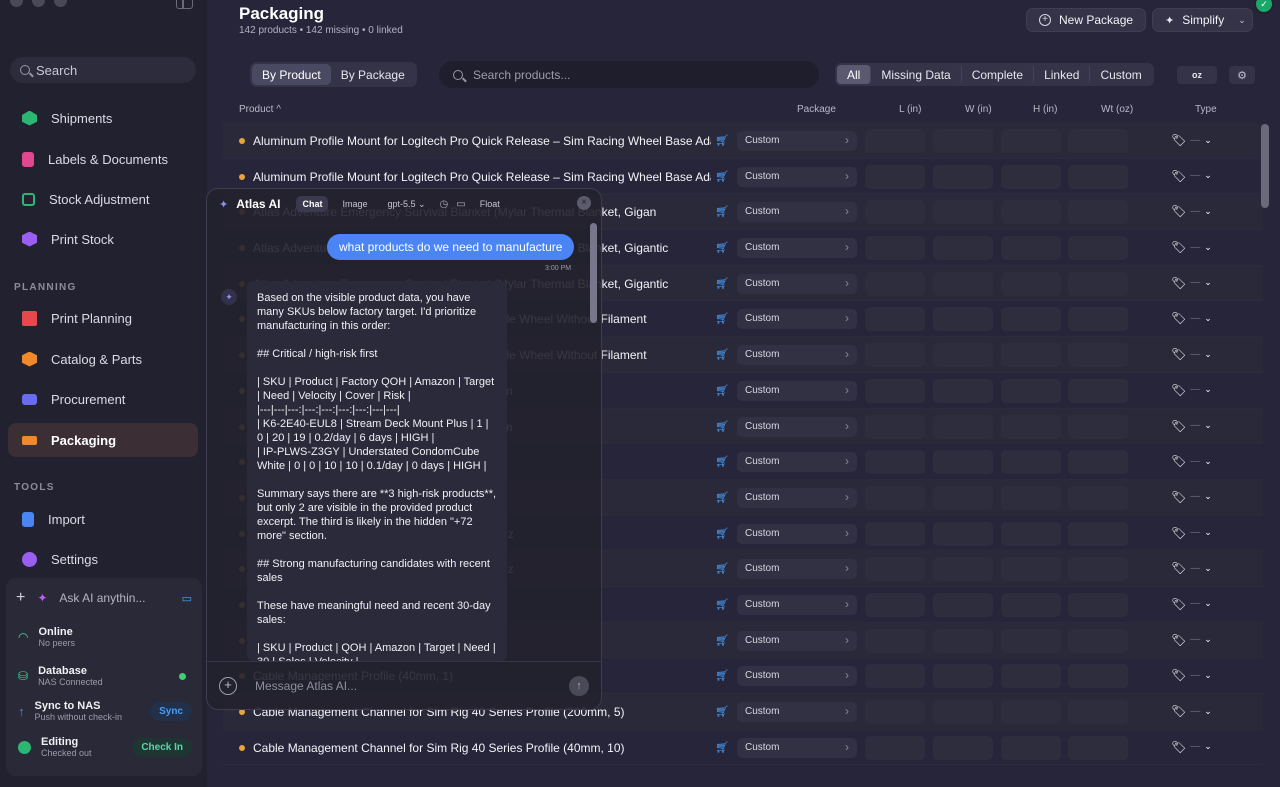 The width and height of the screenshot is (1280, 787). Describe the element at coordinates (103, 159) in the screenshot. I see `sidebar-item-labels-documents: Labels & Documents` at that location.